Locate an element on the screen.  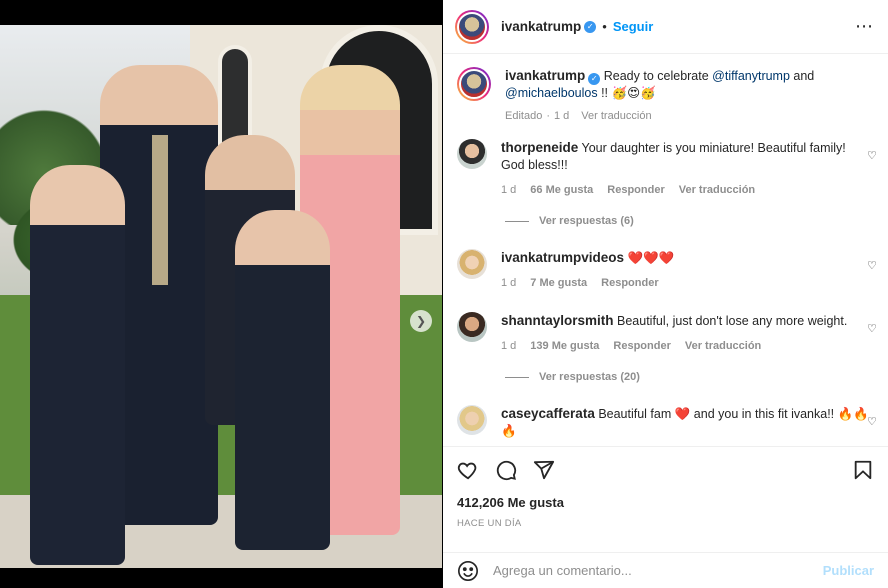
save-bookmark-icon is located at coordinates (863, 470).